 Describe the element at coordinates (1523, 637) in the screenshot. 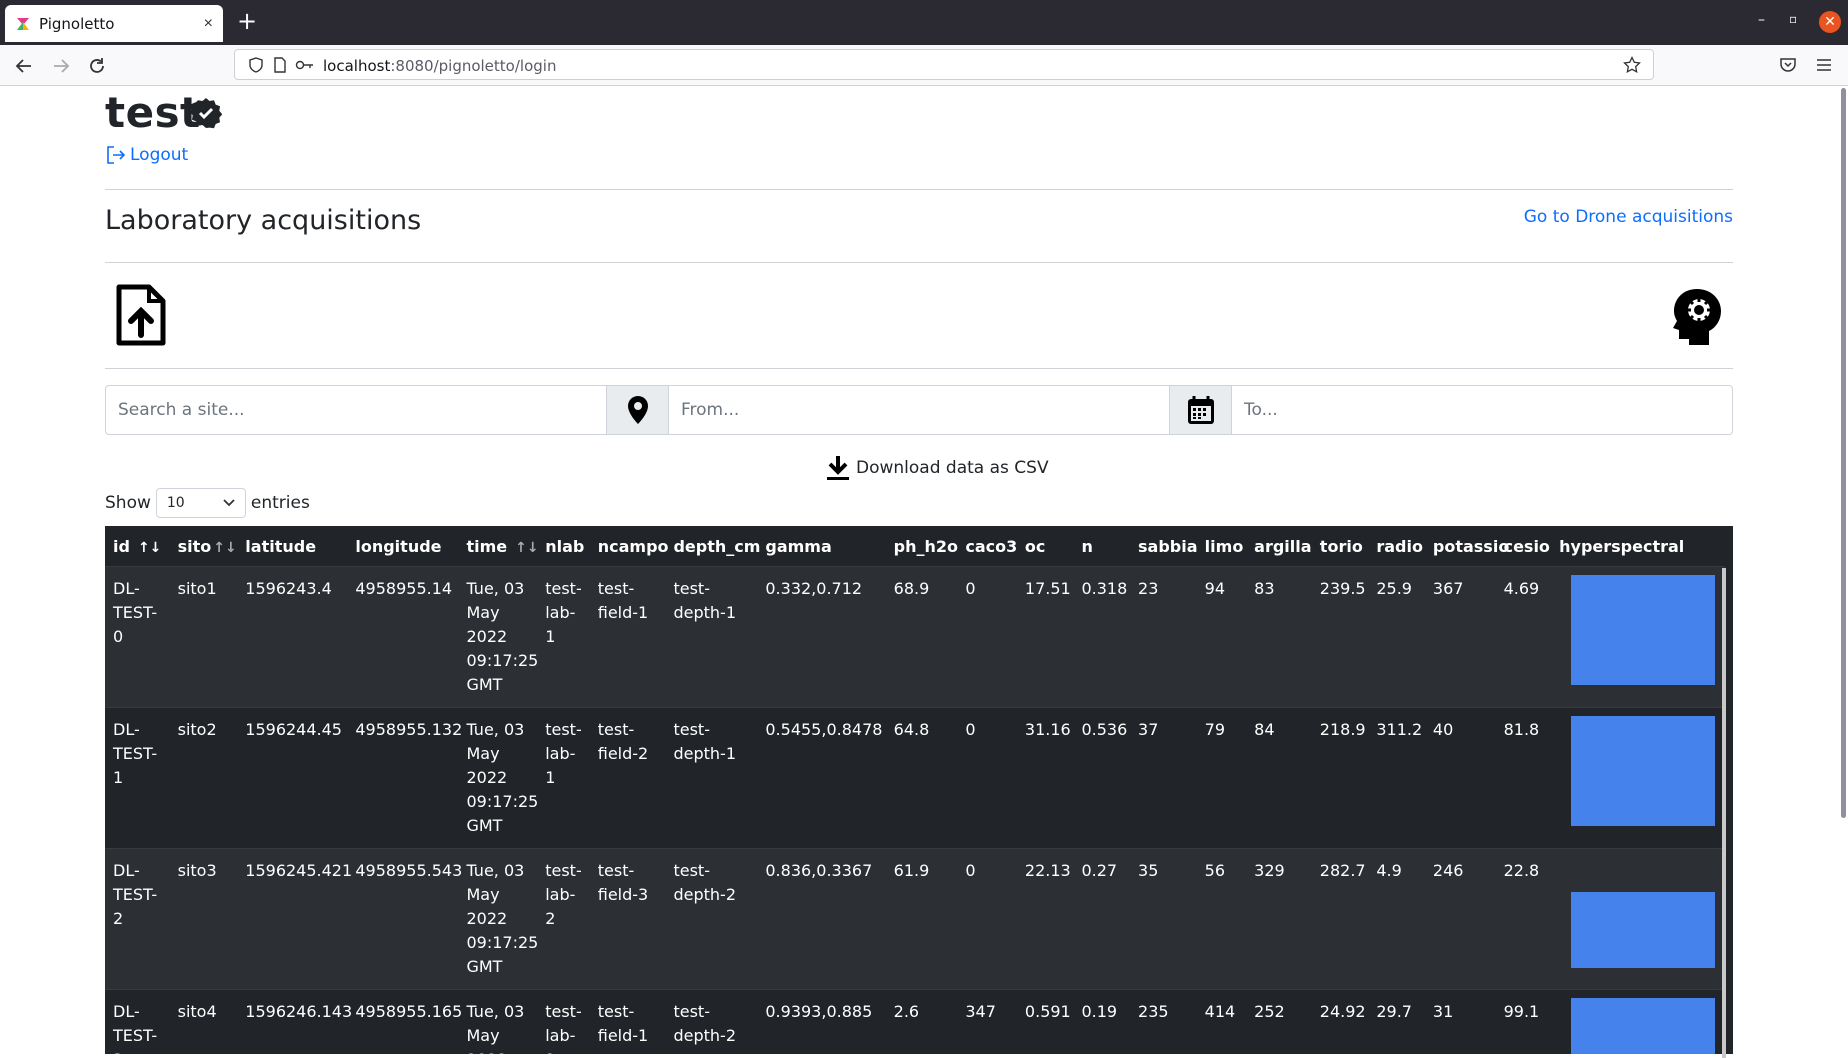

I see `cell-cesio: 4.69` at that location.